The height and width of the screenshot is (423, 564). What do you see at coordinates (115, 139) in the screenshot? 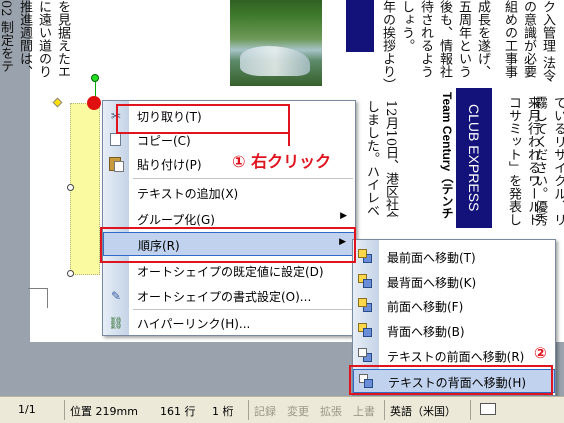
I see `copy-icon` at bounding box center [115, 139].